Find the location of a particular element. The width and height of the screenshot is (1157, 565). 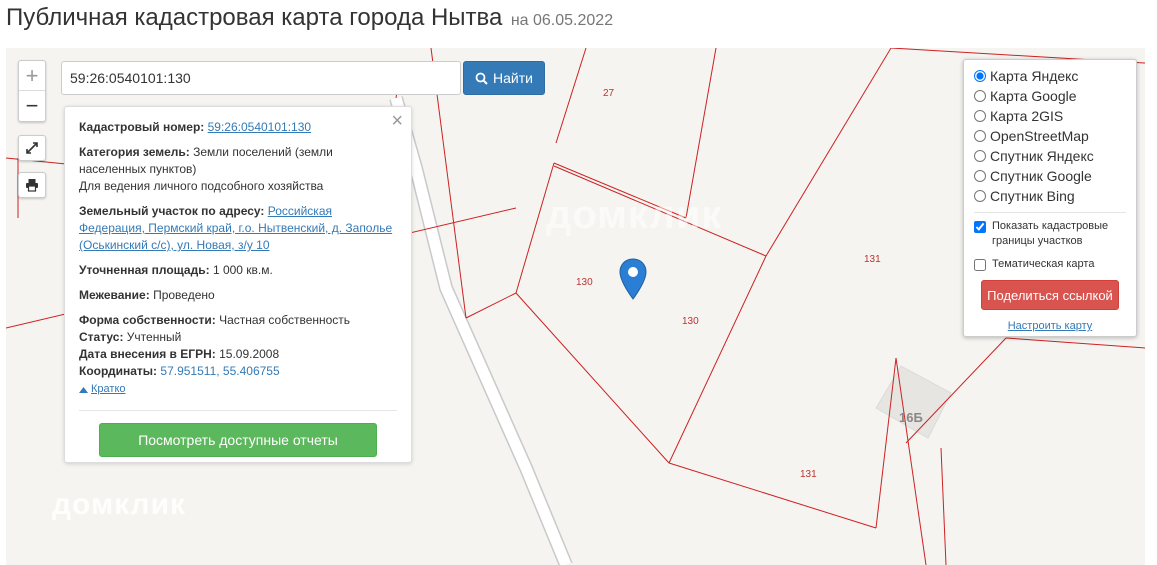

print-button is located at coordinates (32, 185).